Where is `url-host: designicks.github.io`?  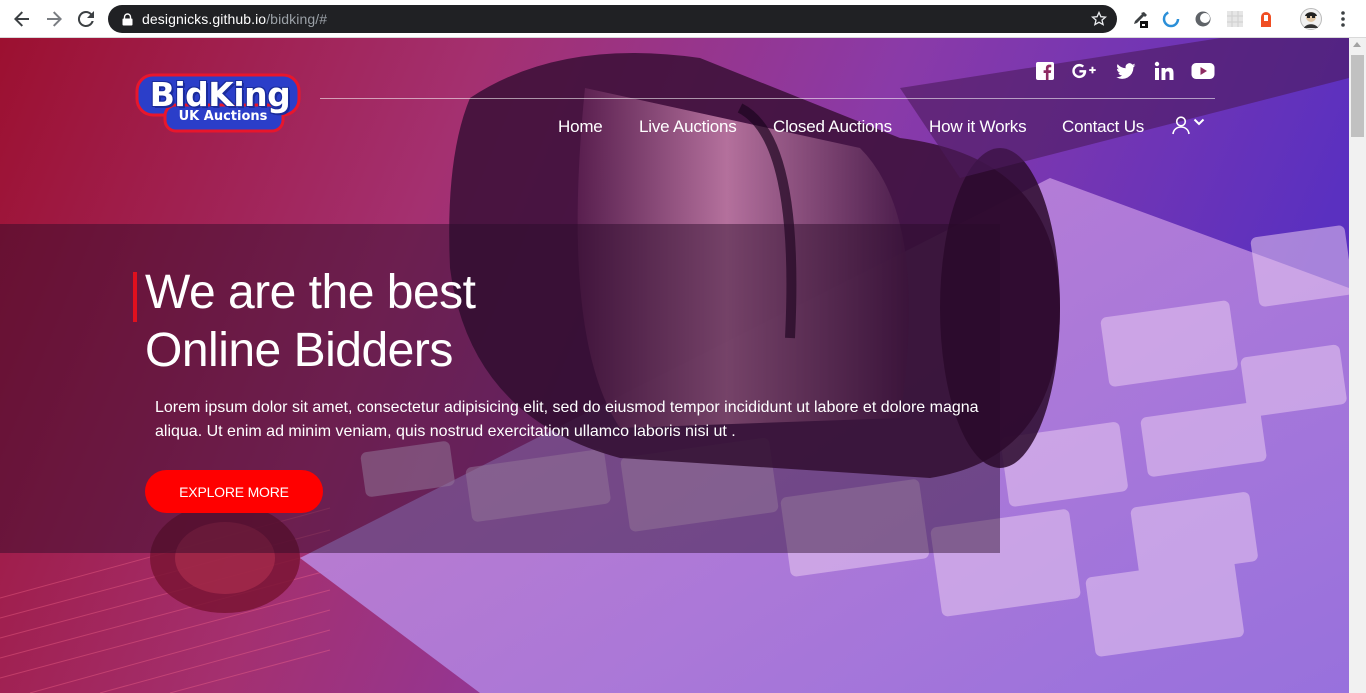
url-host: designicks.github.io is located at coordinates (204, 19).